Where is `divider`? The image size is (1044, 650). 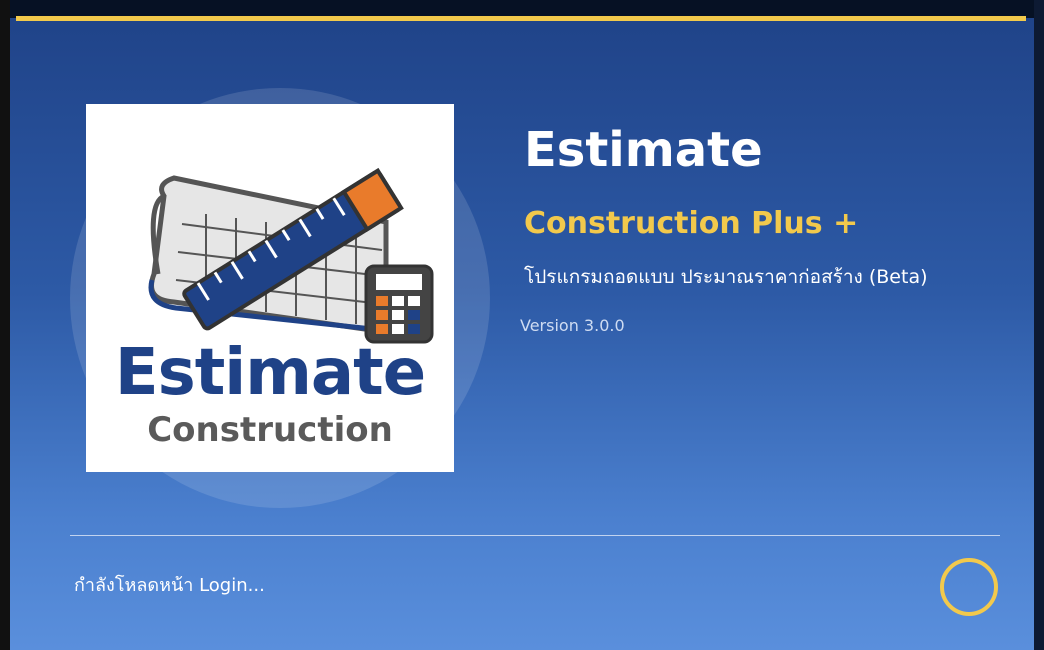 divider is located at coordinates (535, 535).